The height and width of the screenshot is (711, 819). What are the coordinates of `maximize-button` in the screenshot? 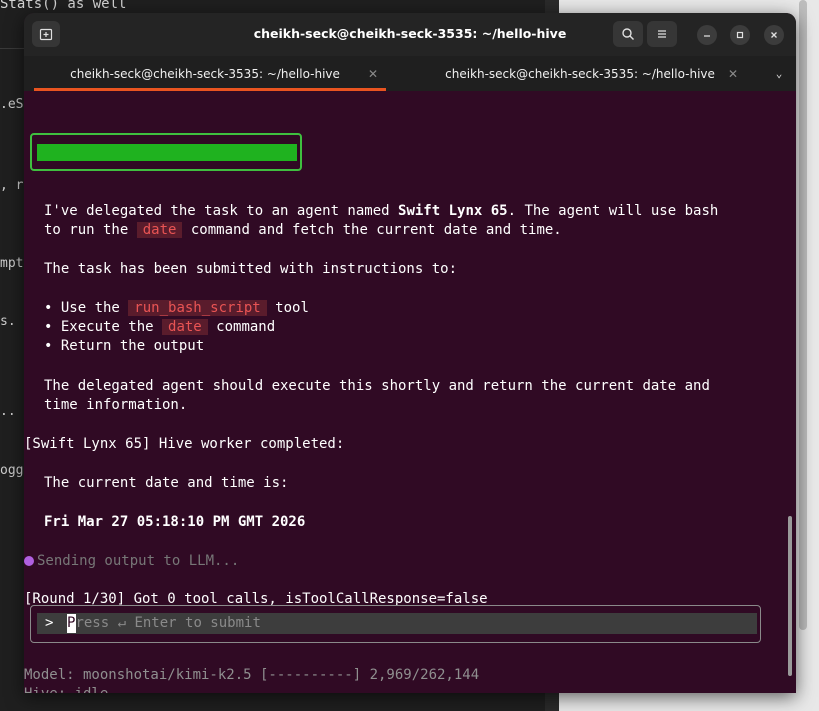 It's located at (740, 35).